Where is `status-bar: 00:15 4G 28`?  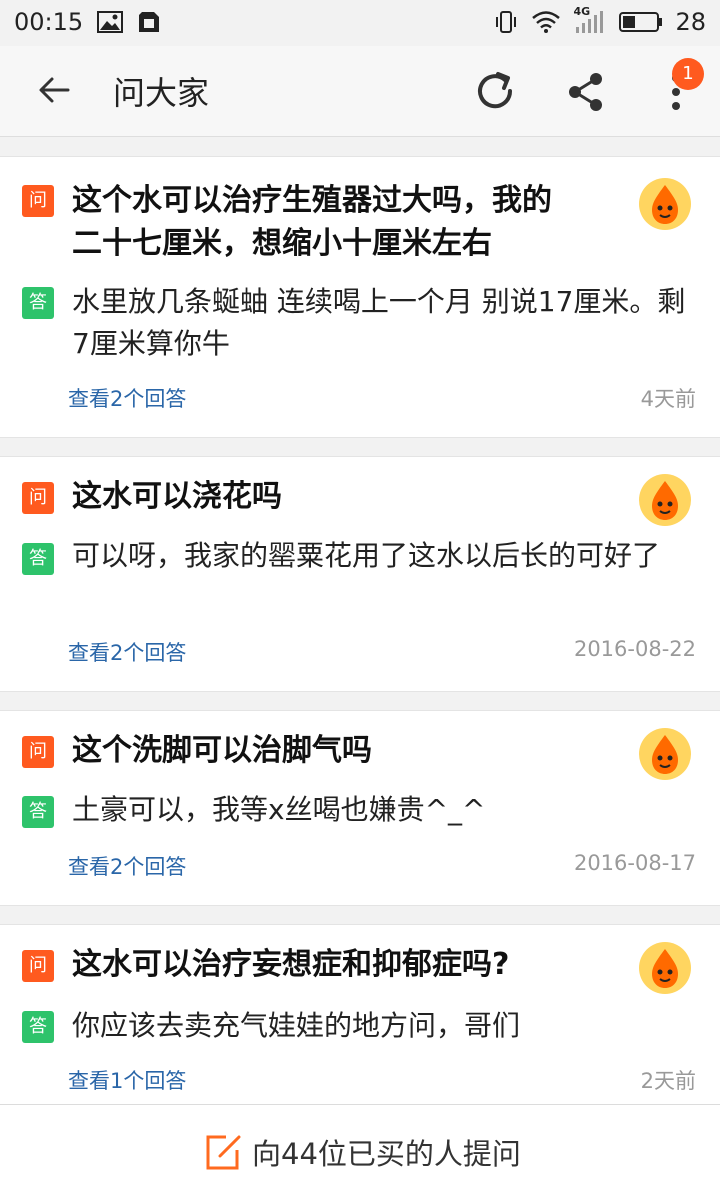 status-bar: 00:15 4G 28 is located at coordinates (360, 23).